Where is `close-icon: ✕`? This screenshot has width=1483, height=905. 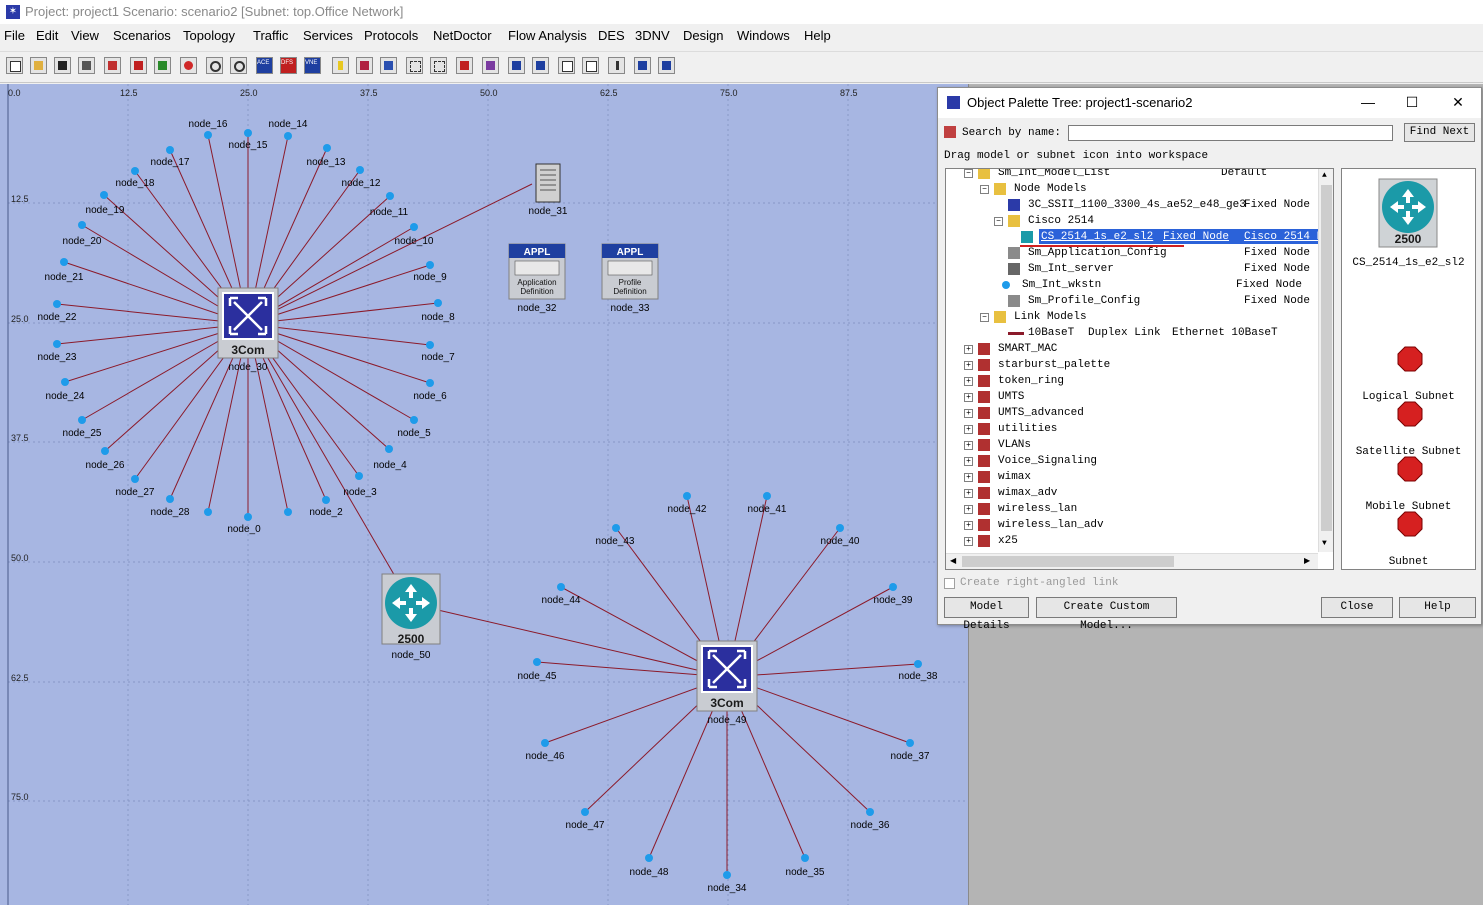
close-icon: ✕ is located at coordinates (1458, 102).